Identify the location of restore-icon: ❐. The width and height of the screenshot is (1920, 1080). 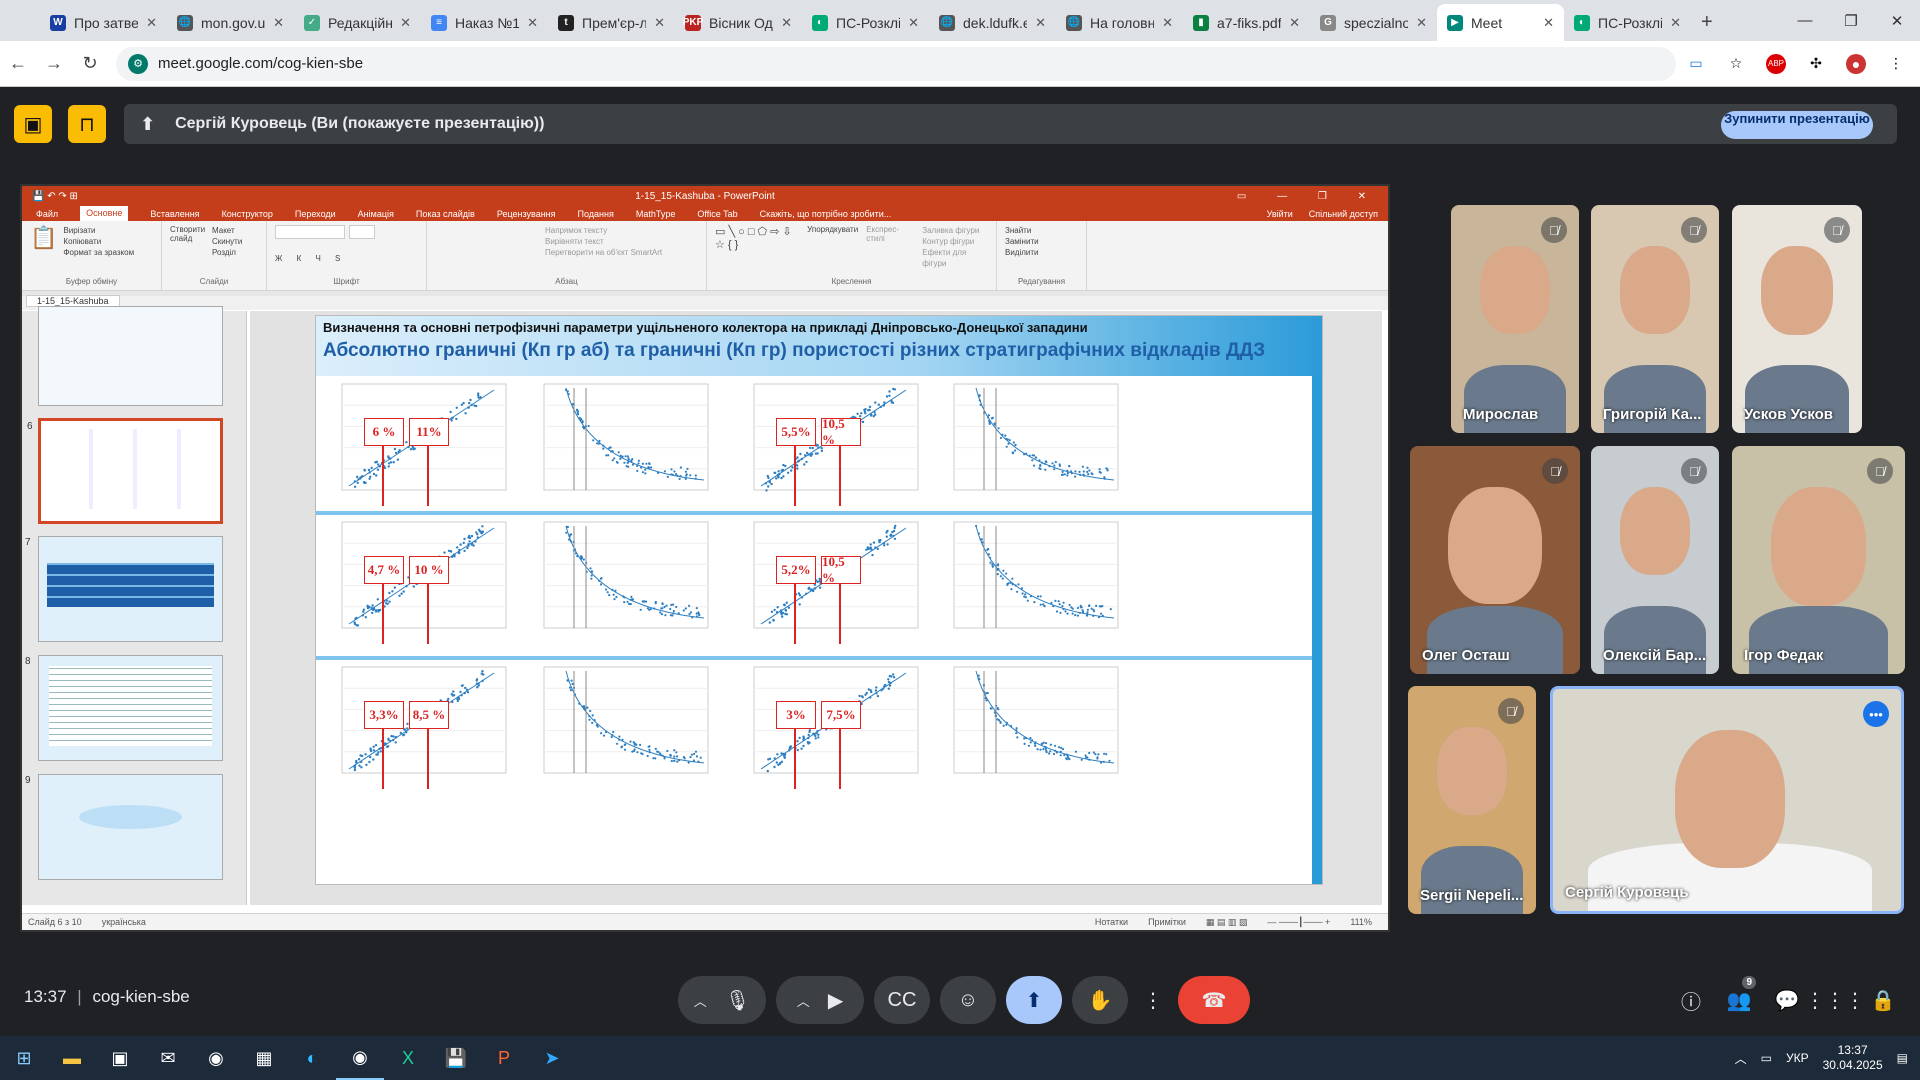
(1851, 20).